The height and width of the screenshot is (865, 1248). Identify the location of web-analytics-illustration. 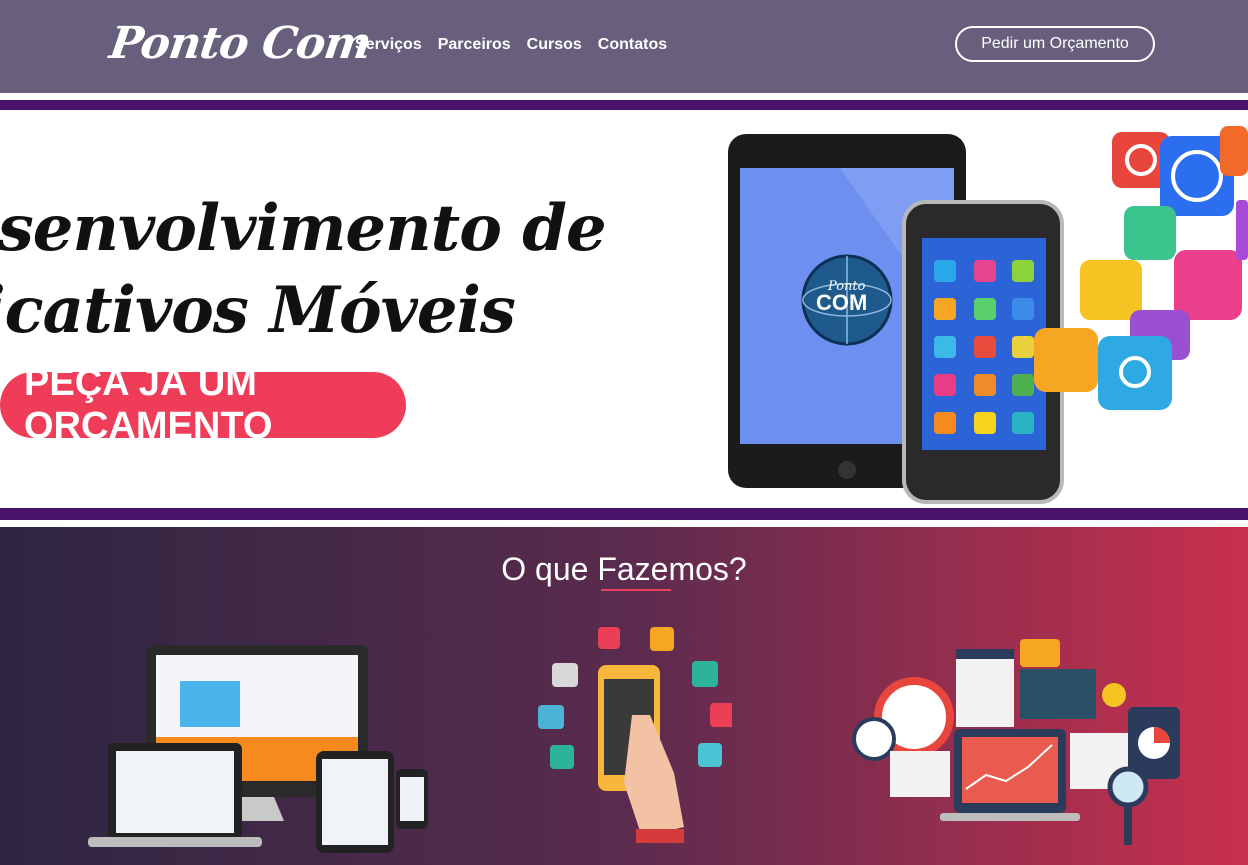
(1018, 747).